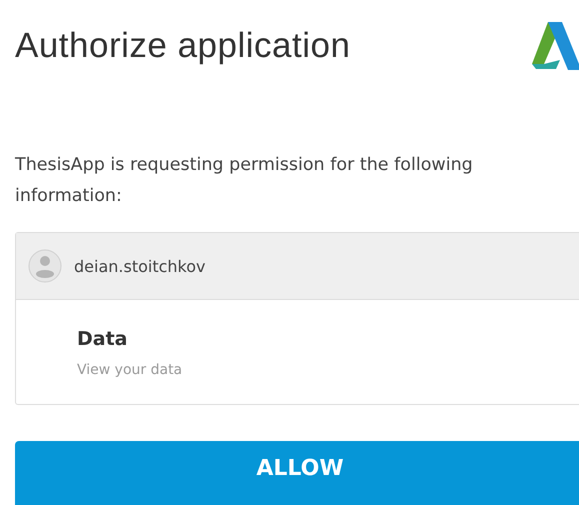 The height and width of the screenshot is (505, 579). I want to click on permission-name: Data, so click(102, 339).